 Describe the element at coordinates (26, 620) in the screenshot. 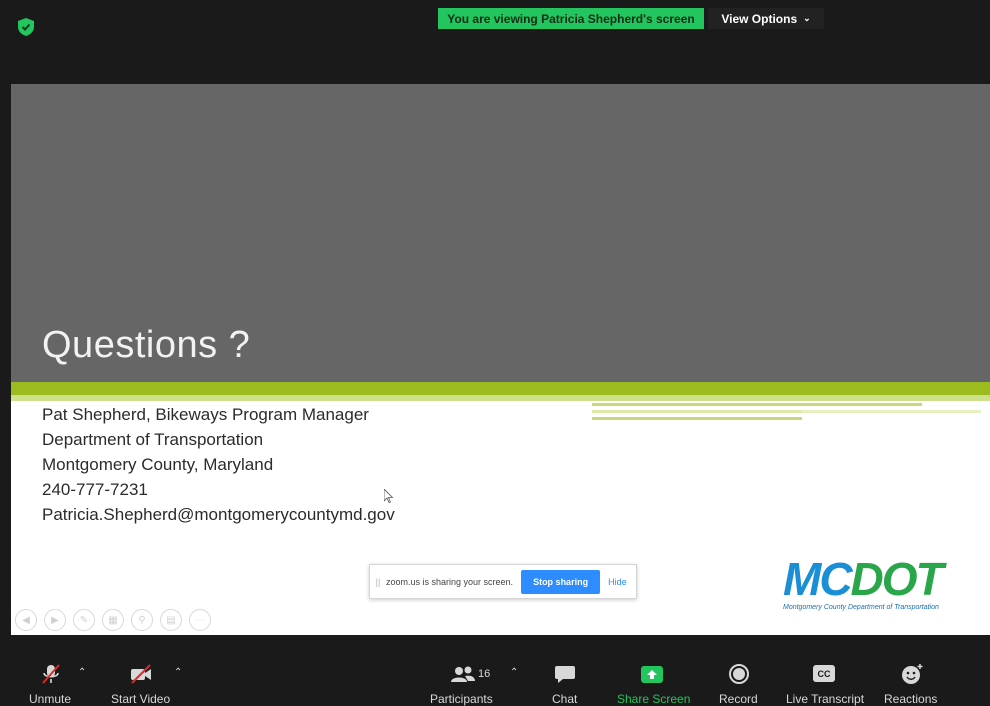

I see `previous-slide-icon: ◀` at that location.